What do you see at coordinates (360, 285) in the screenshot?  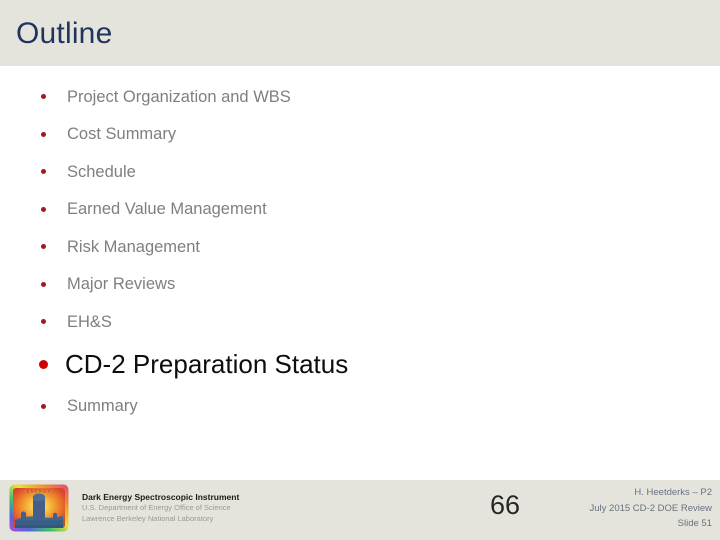 I see `list-item: Major Reviews` at bounding box center [360, 285].